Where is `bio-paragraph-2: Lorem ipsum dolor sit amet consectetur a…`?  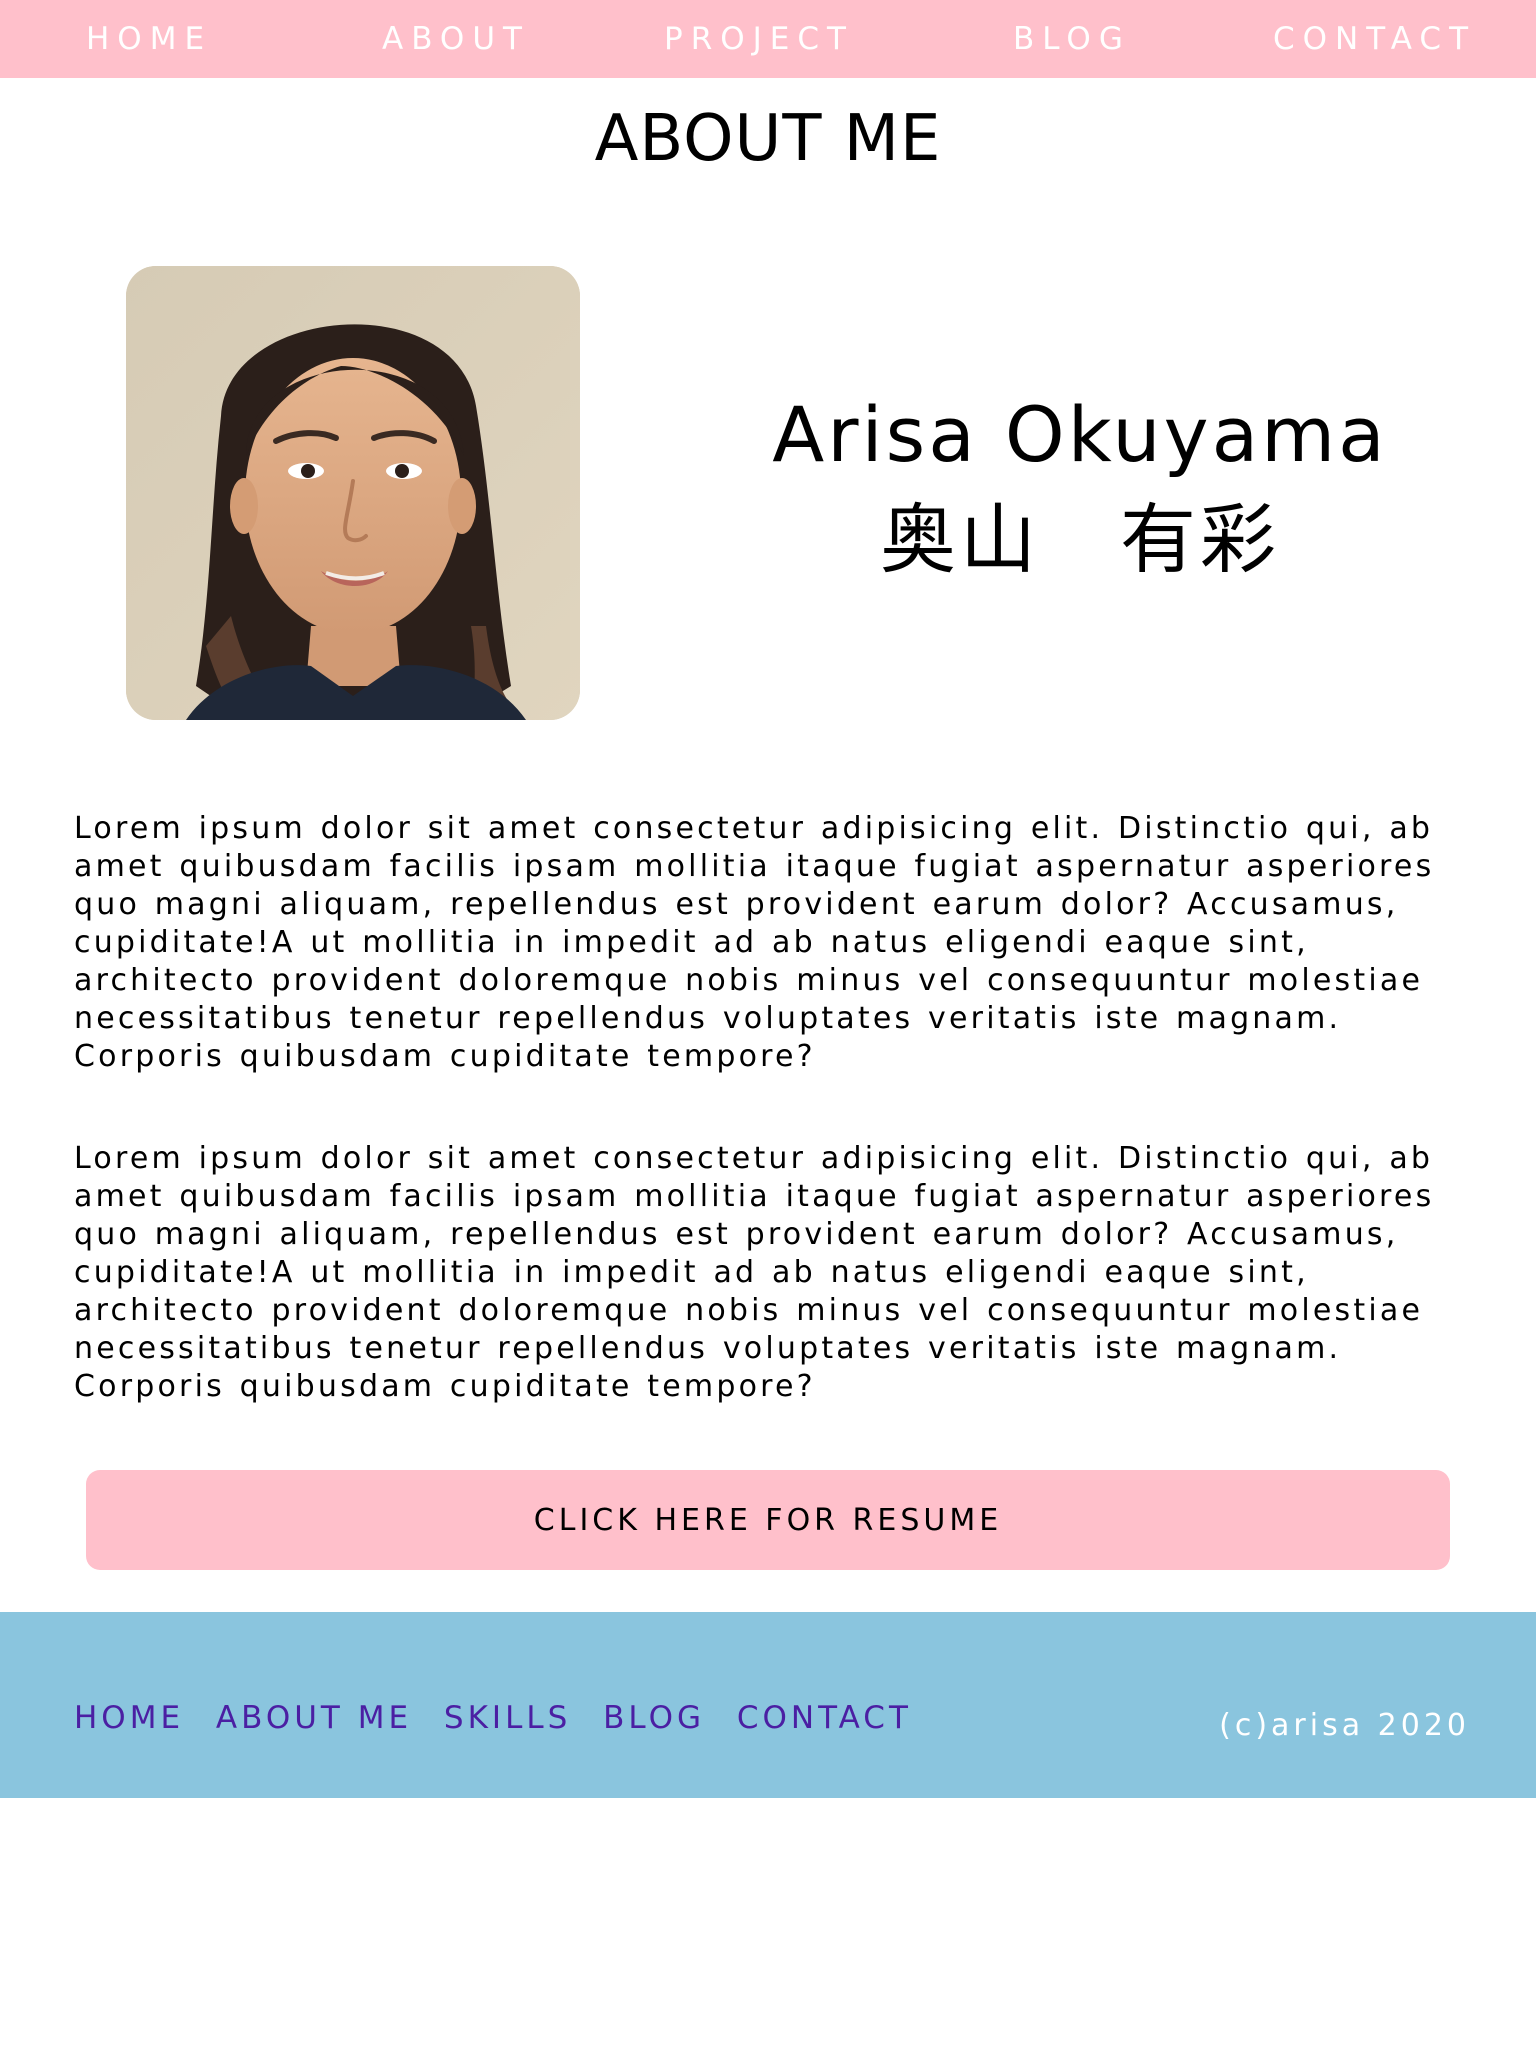 bio-paragraph-2: Lorem ipsum dolor sit amet consectetur a… is located at coordinates (754, 1272).